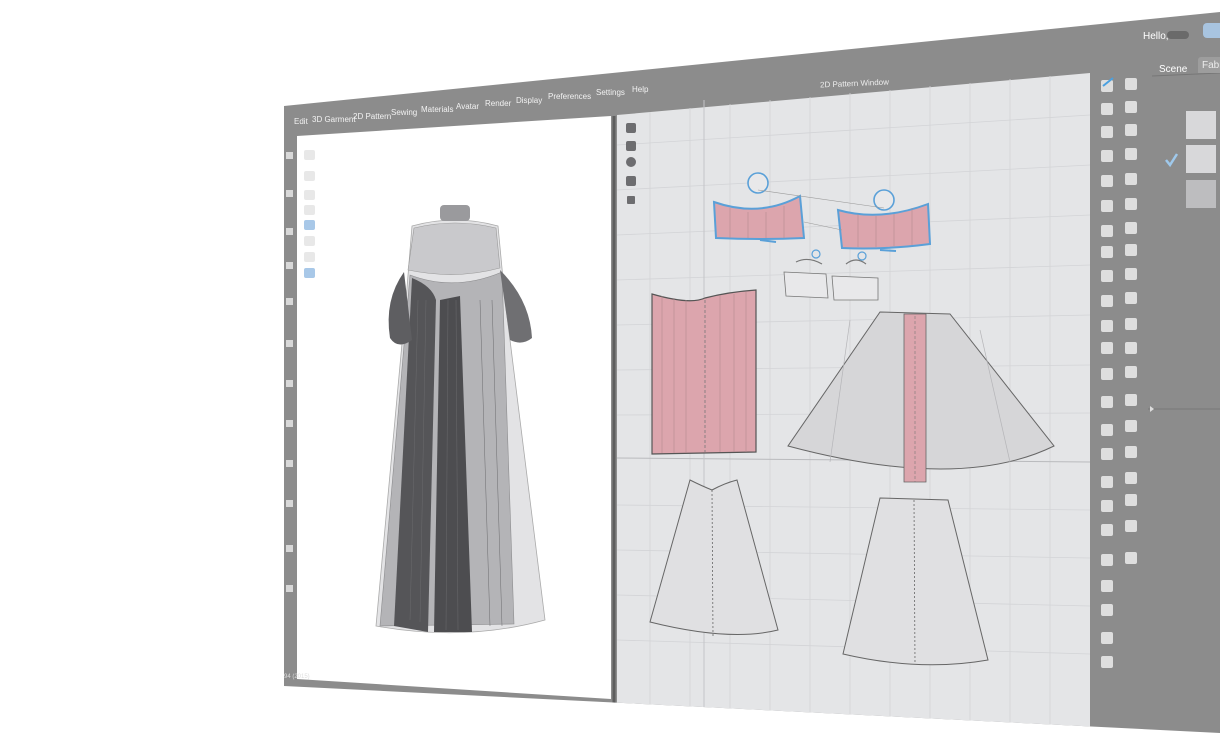 This screenshot has width=1220, height=733. Describe the element at coordinates (309, 241) in the screenshot. I see `arrange-icon` at that location.